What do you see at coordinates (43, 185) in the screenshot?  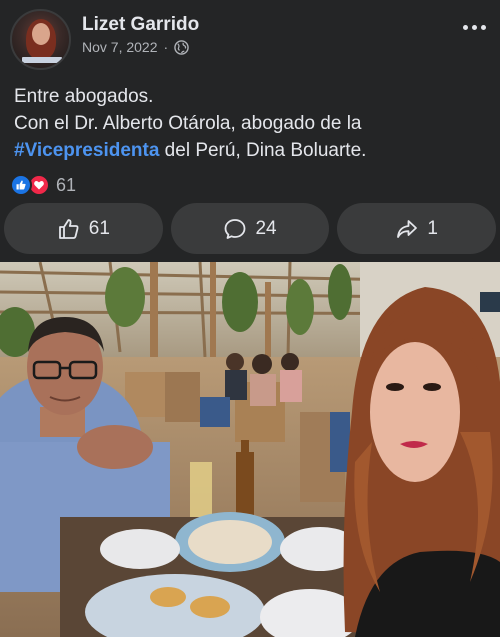 I see `reaction-summary: 61` at bounding box center [43, 185].